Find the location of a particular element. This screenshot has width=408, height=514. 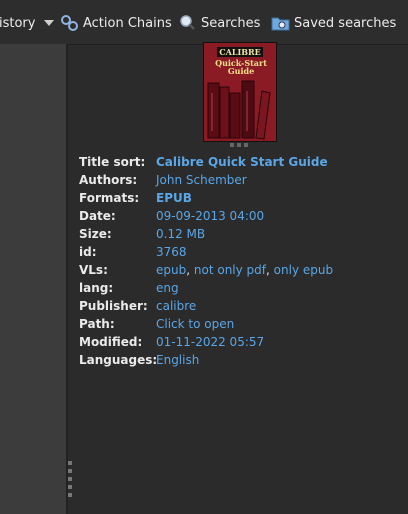

cover-books-illustration is located at coordinates (239, 110).